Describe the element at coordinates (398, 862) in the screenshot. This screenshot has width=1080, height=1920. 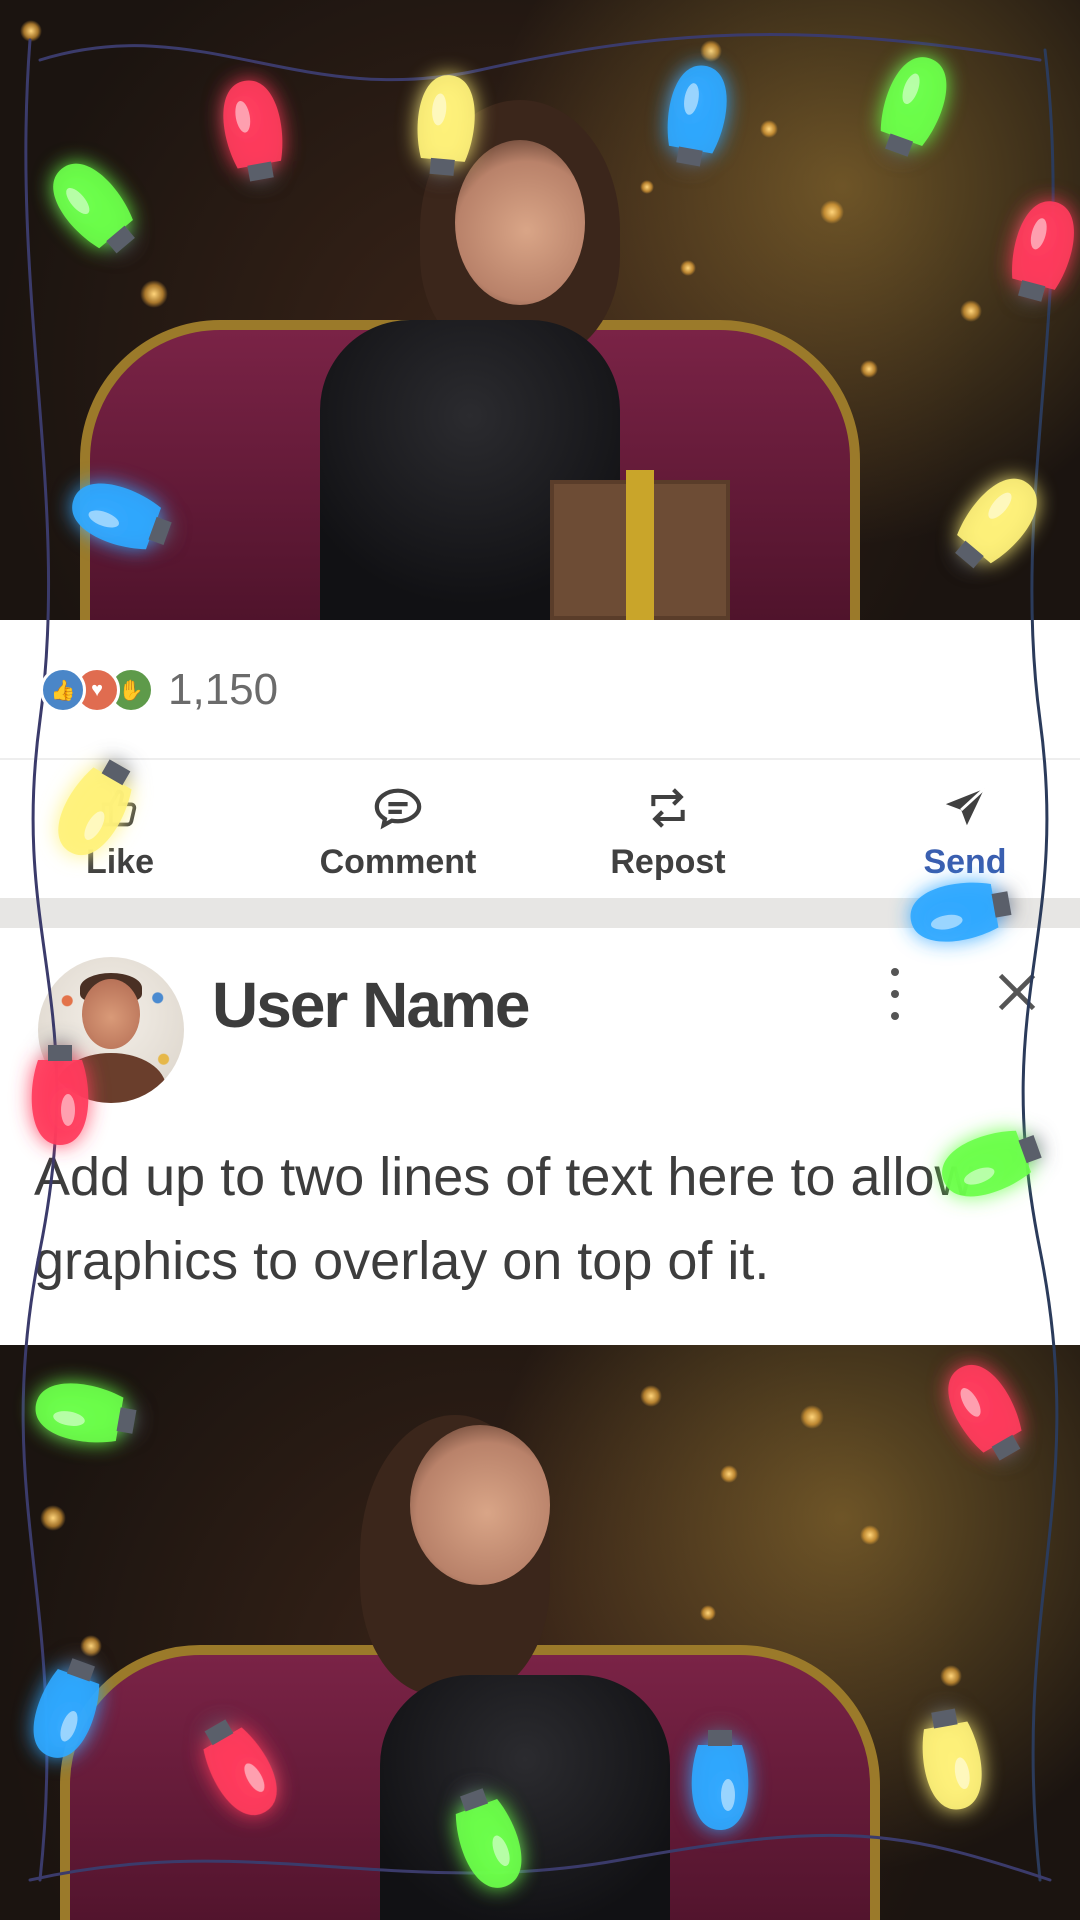
I see `comment-label: Comment` at that location.